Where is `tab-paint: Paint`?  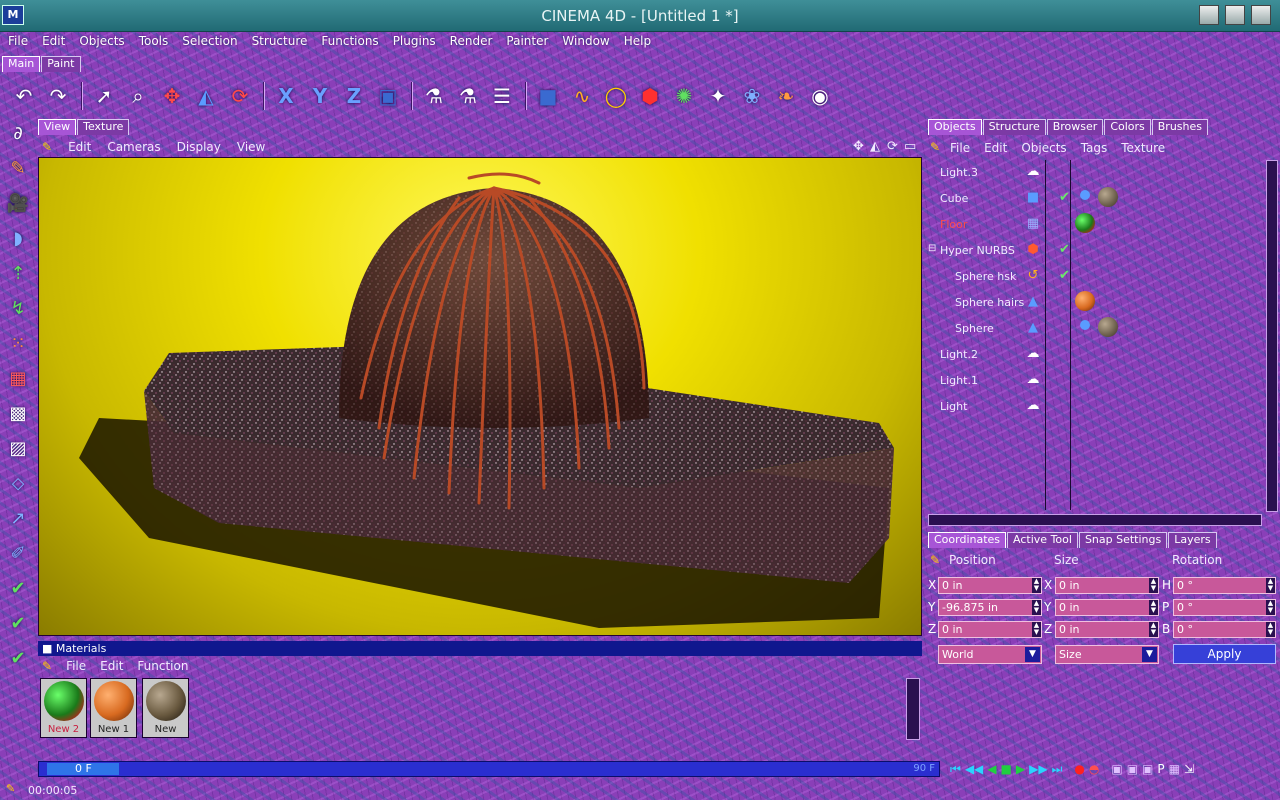
tab-paint: Paint is located at coordinates (61, 64).